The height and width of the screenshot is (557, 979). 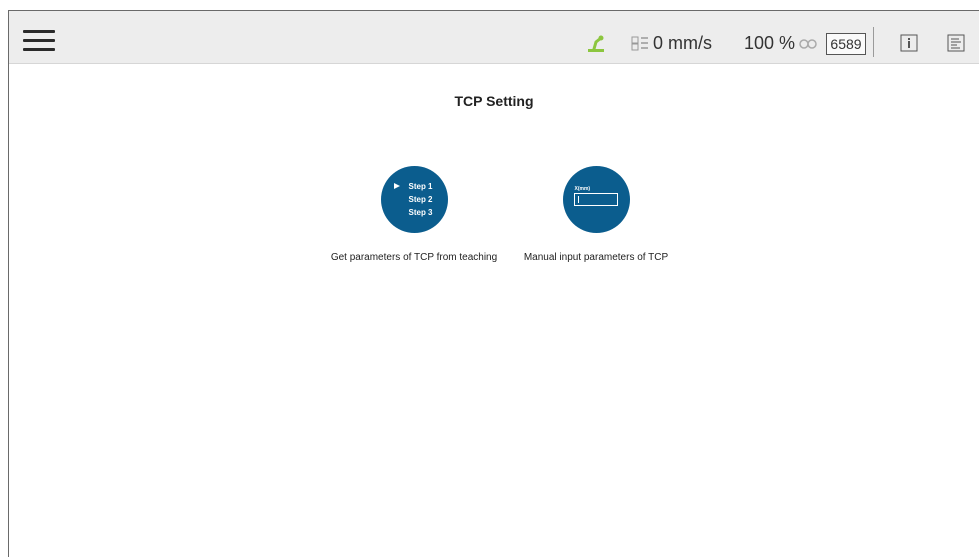 I want to click on mini-input-field, so click(x=595, y=199).